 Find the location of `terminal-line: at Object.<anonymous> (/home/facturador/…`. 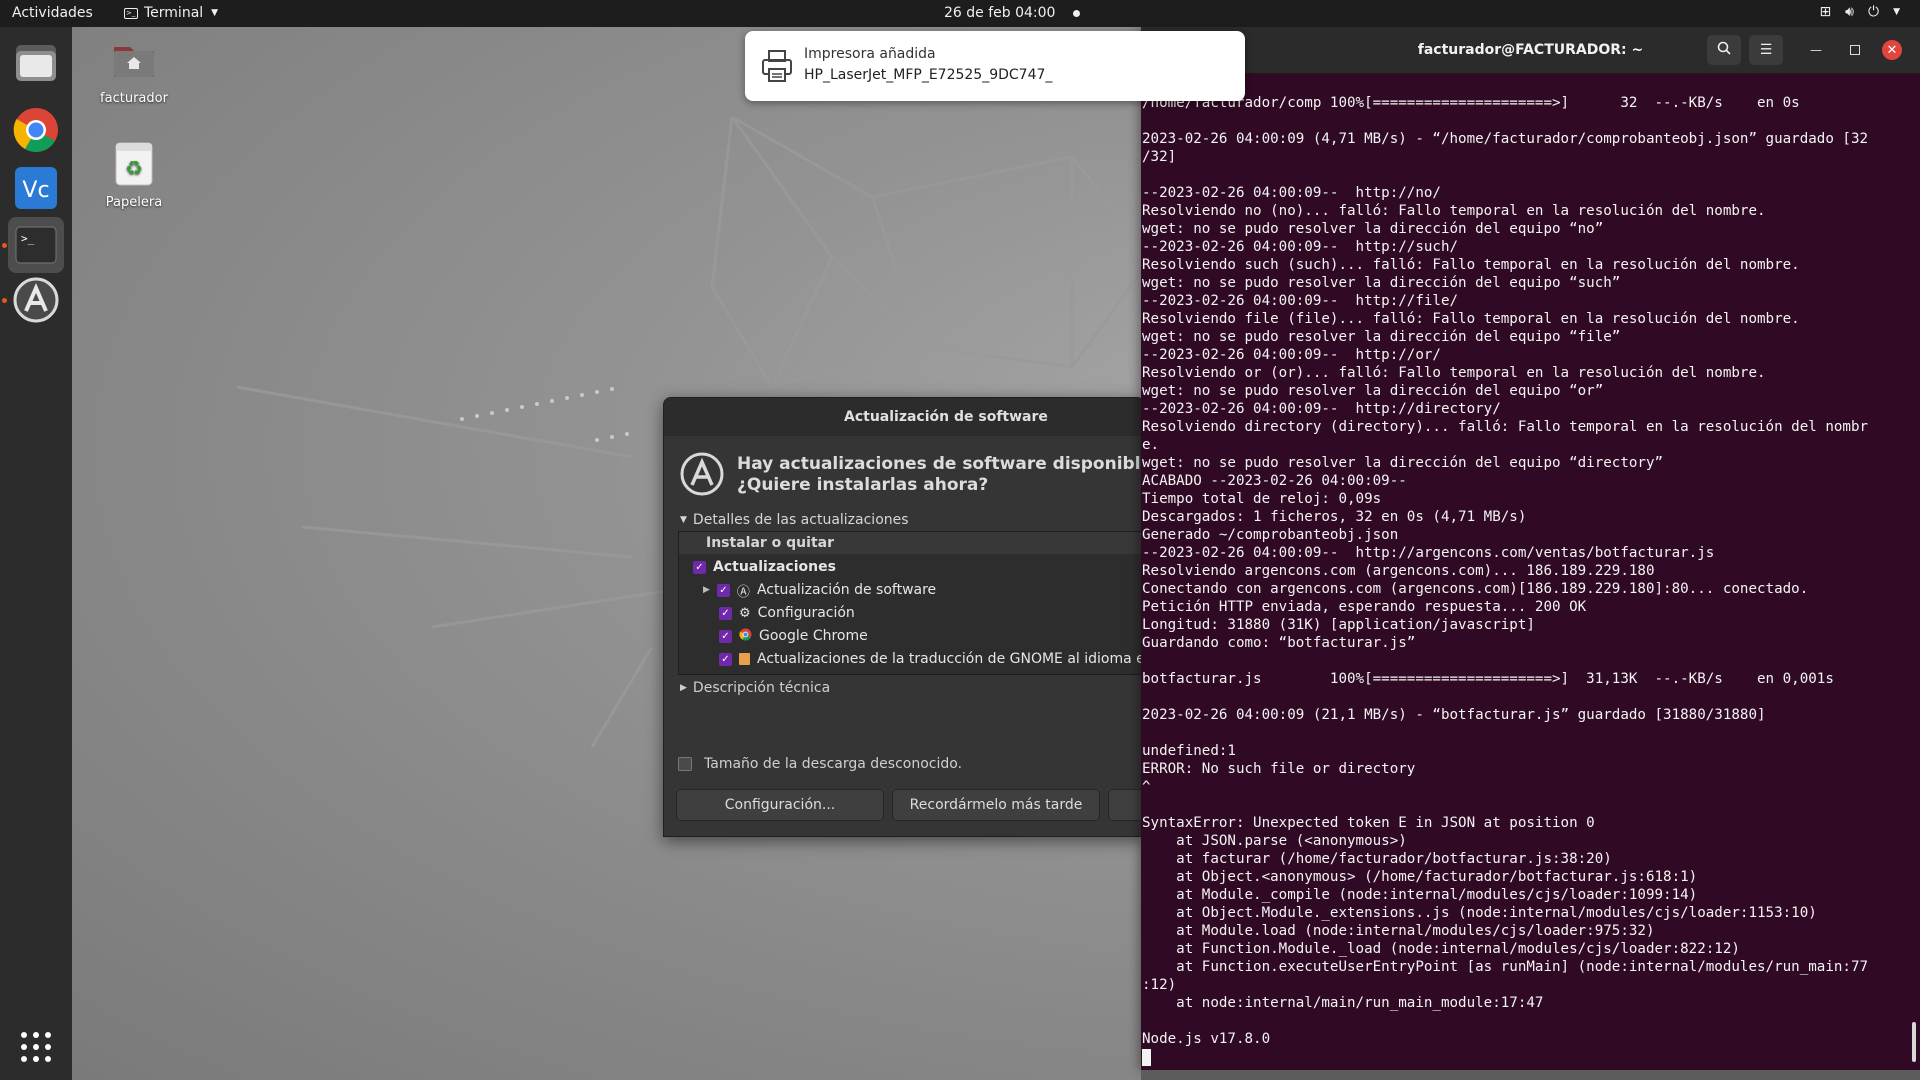

terminal-line: at Object.<anonymous> (/home/facturador/… is located at coordinates (1420, 877).